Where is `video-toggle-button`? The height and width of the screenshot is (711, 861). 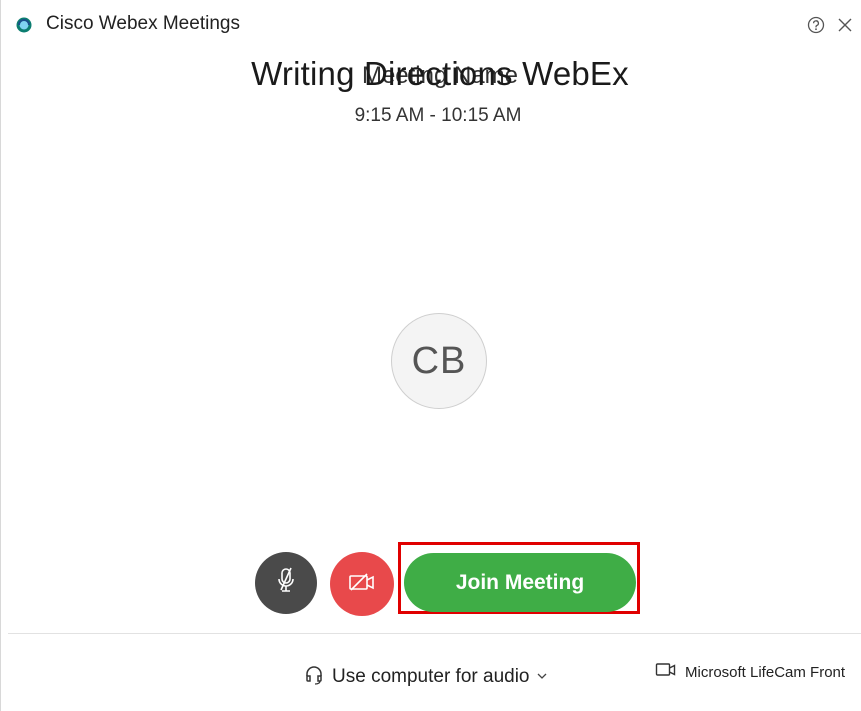 video-toggle-button is located at coordinates (362, 584).